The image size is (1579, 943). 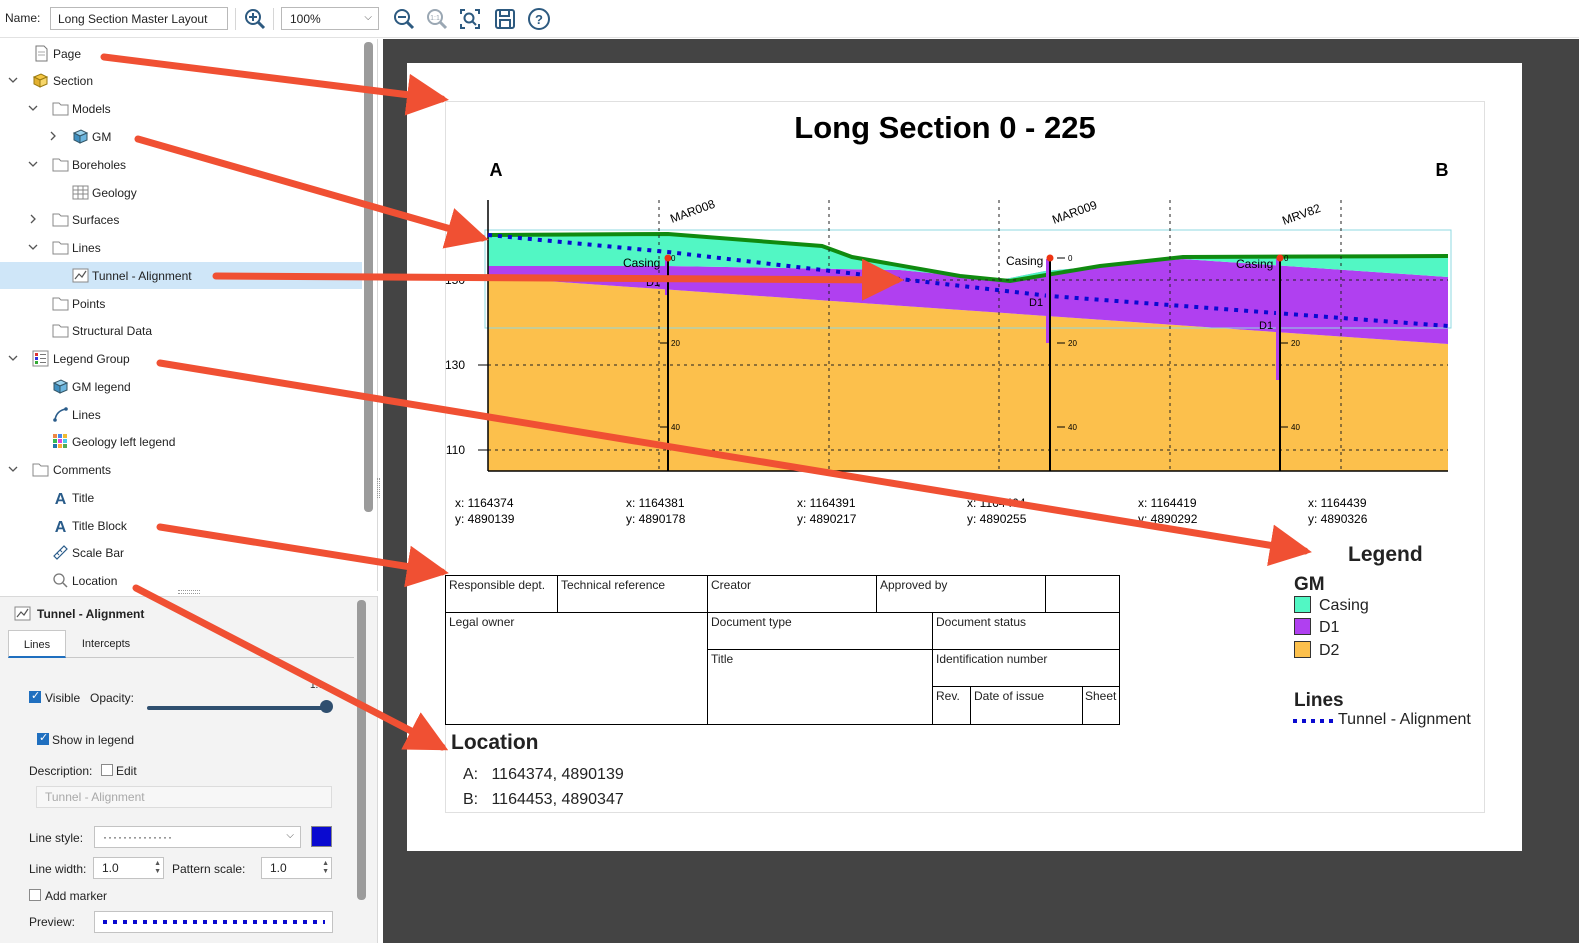 I want to click on legend-title: Legend, so click(x=1385, y=554).